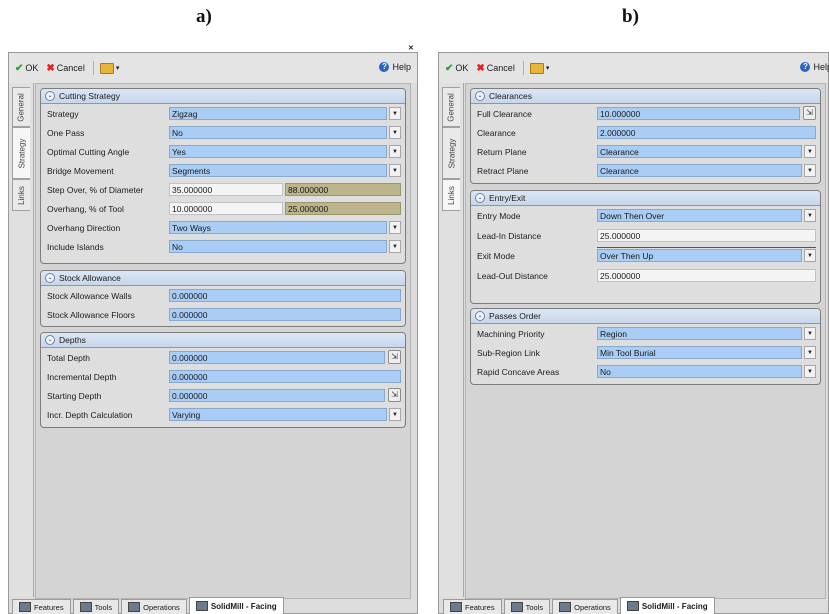 The height and width of the screenshot is (614, 829). What do you see at coordinates (223, 278) in the screenshot?
I see `group-header: ⌄ Stock Allowance` at bounding box center [223, 278].